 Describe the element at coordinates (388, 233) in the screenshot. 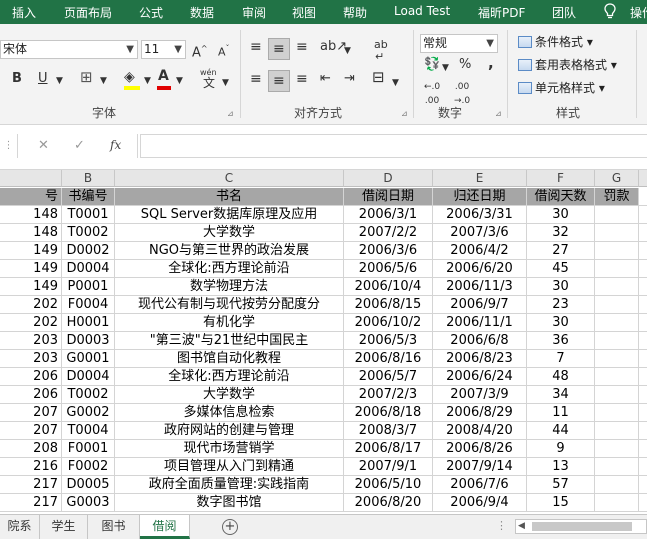

I see `cell-d: 2007/2/2` at that location.